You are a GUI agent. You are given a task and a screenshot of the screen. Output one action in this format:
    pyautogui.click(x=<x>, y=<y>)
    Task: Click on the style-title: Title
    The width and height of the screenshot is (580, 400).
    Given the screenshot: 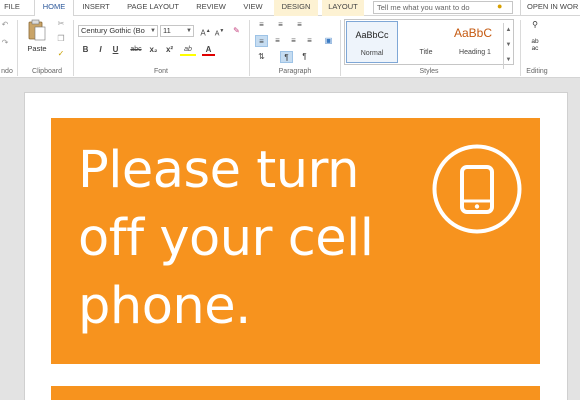 What is the action you would take?
    pyautogui.click(x=426, y=42)
    